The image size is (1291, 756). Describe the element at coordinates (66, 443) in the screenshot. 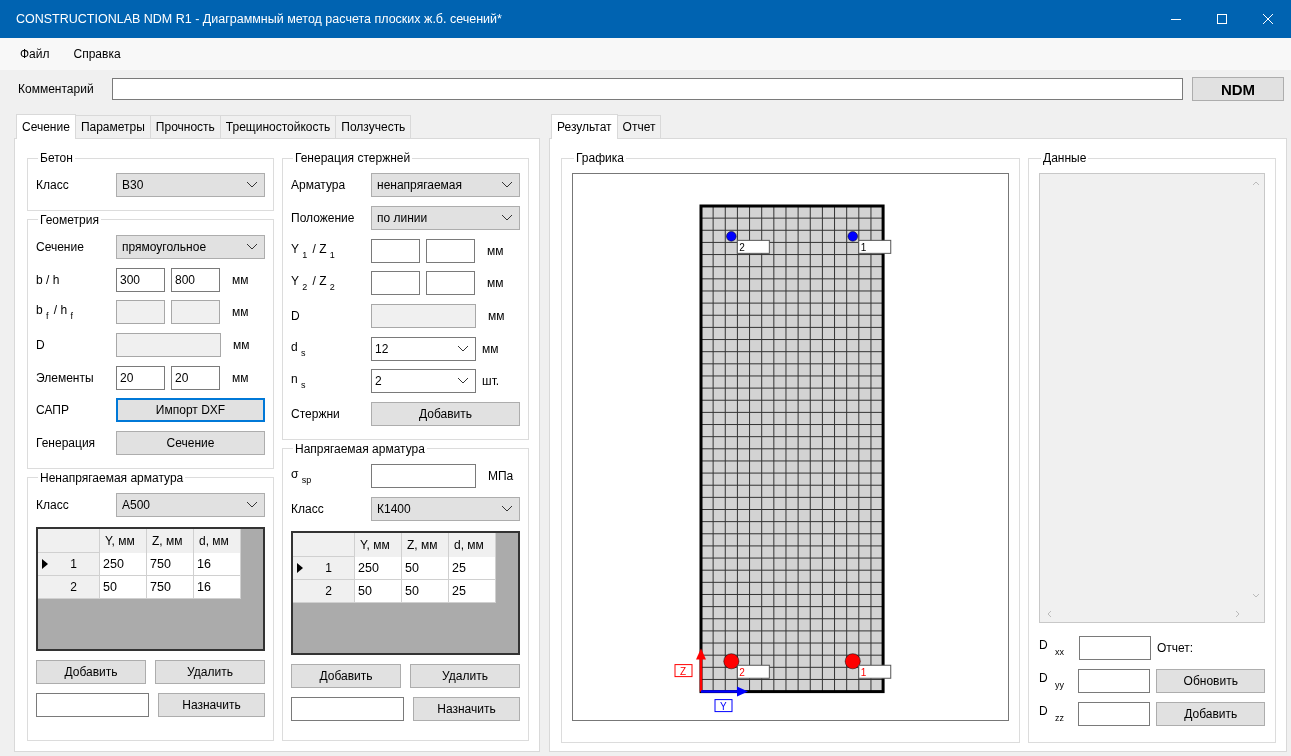

I see `field-label: Генерация` at that location.